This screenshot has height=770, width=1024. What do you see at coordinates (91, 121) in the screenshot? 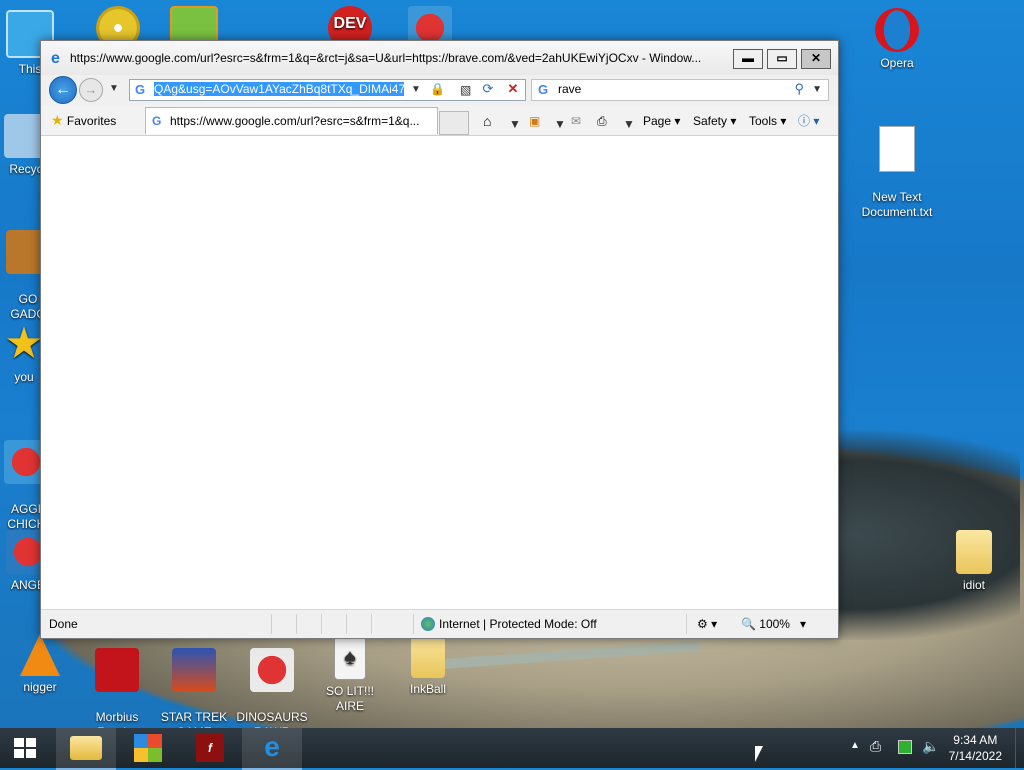
I see `favorites-label: Favorites` at bounding box center [91, 121].